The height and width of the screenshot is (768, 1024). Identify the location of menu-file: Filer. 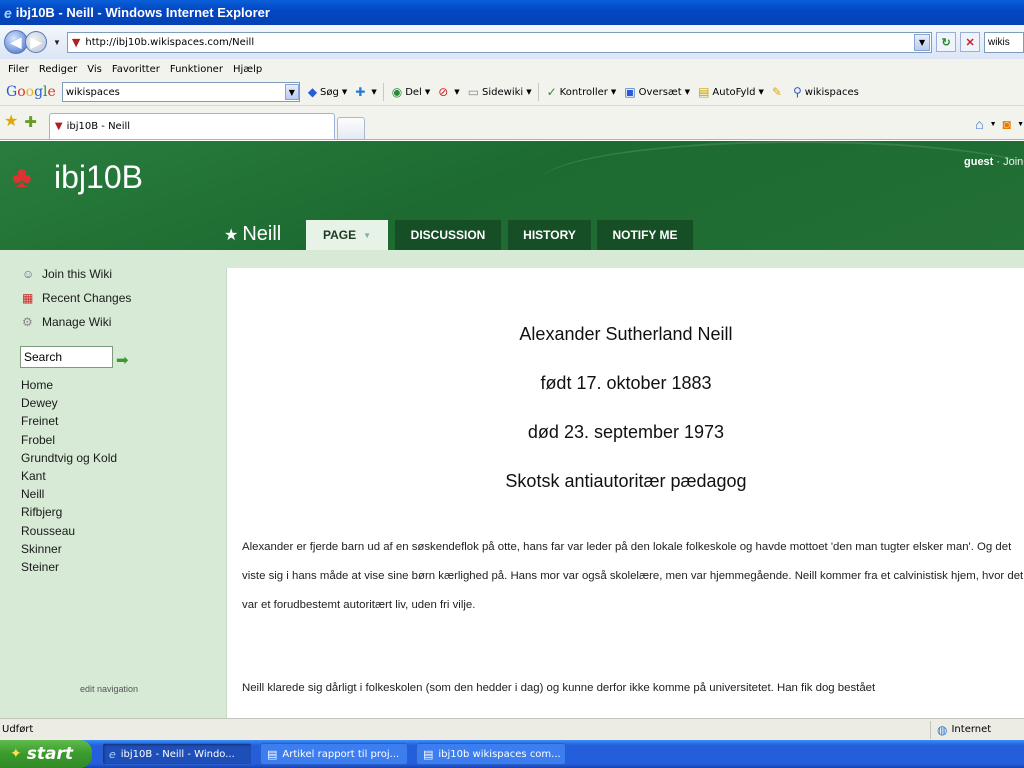
(18, 69).